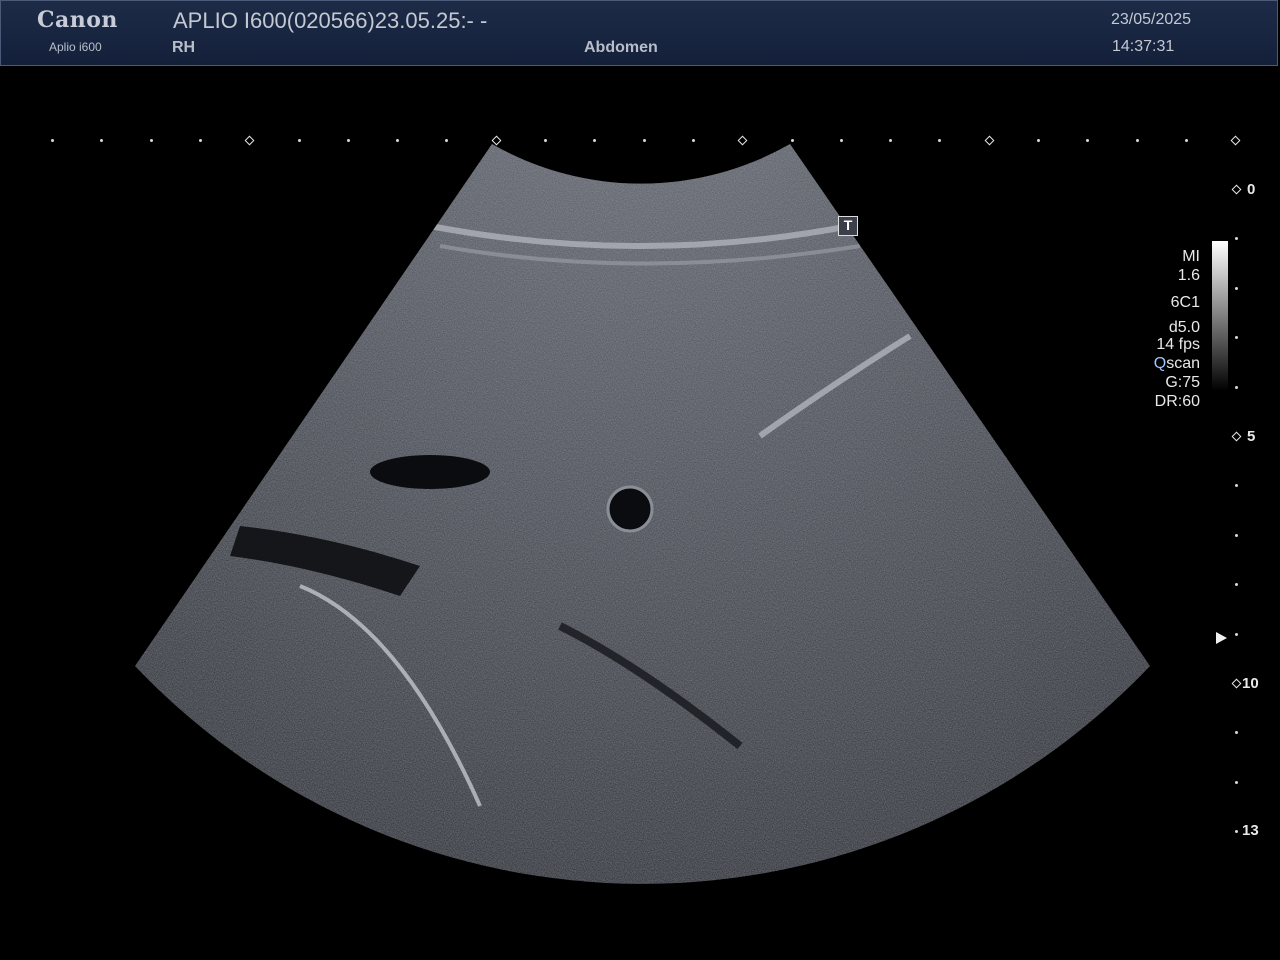 The height and width of the screenshot is (960, 1280). What do you see at coordinates (621, 47) in the screenshot?
I see `preset-label: Abdomen` at bounding box center [621, 47].